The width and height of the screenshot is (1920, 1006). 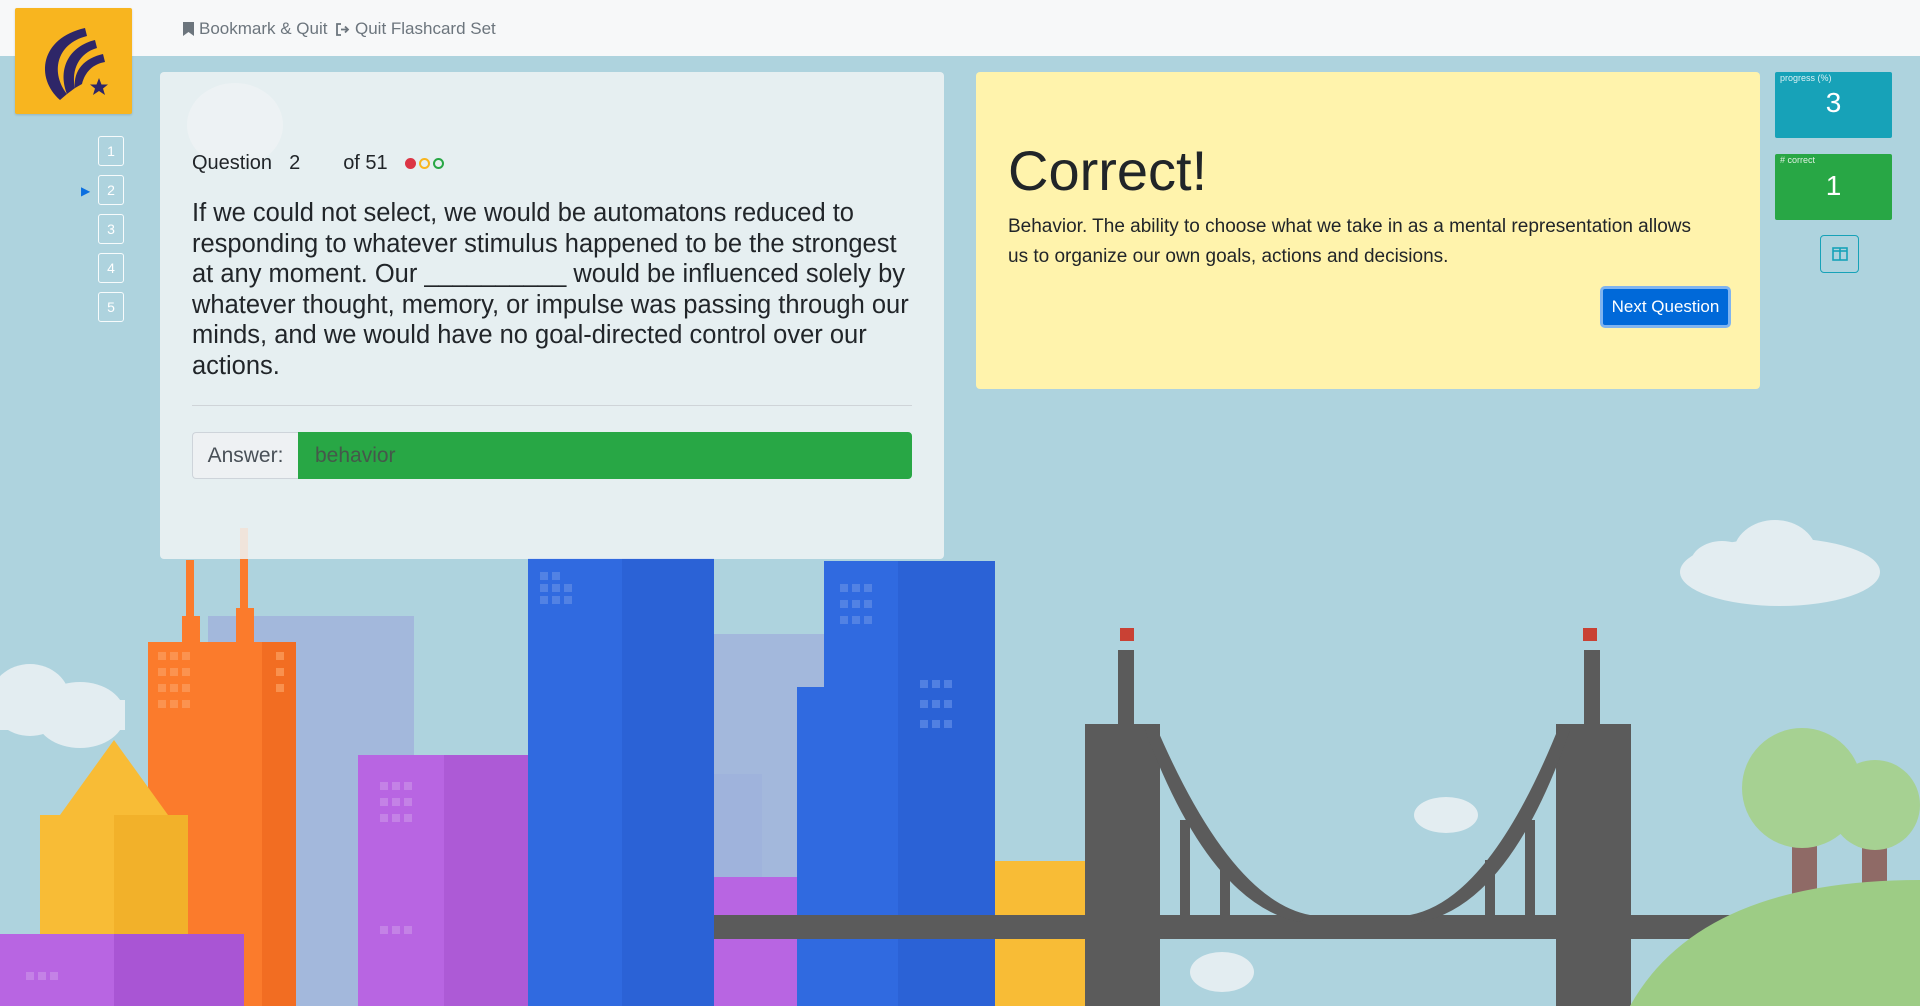 I want to click on next-question-button: Next Question, so click(x=1665, y=307).